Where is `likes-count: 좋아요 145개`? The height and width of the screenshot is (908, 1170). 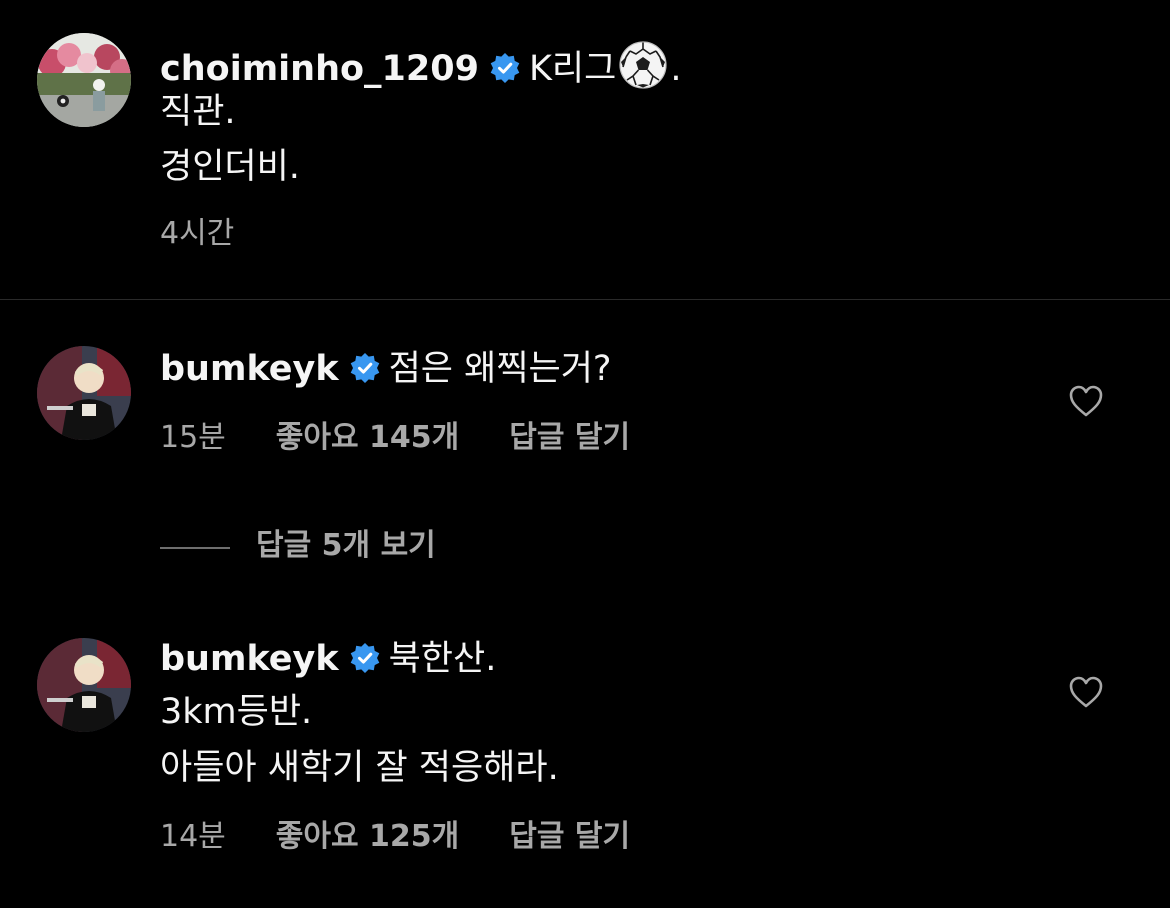 likes-count: 좋아요 145개 is located at coordinates (367, 437).